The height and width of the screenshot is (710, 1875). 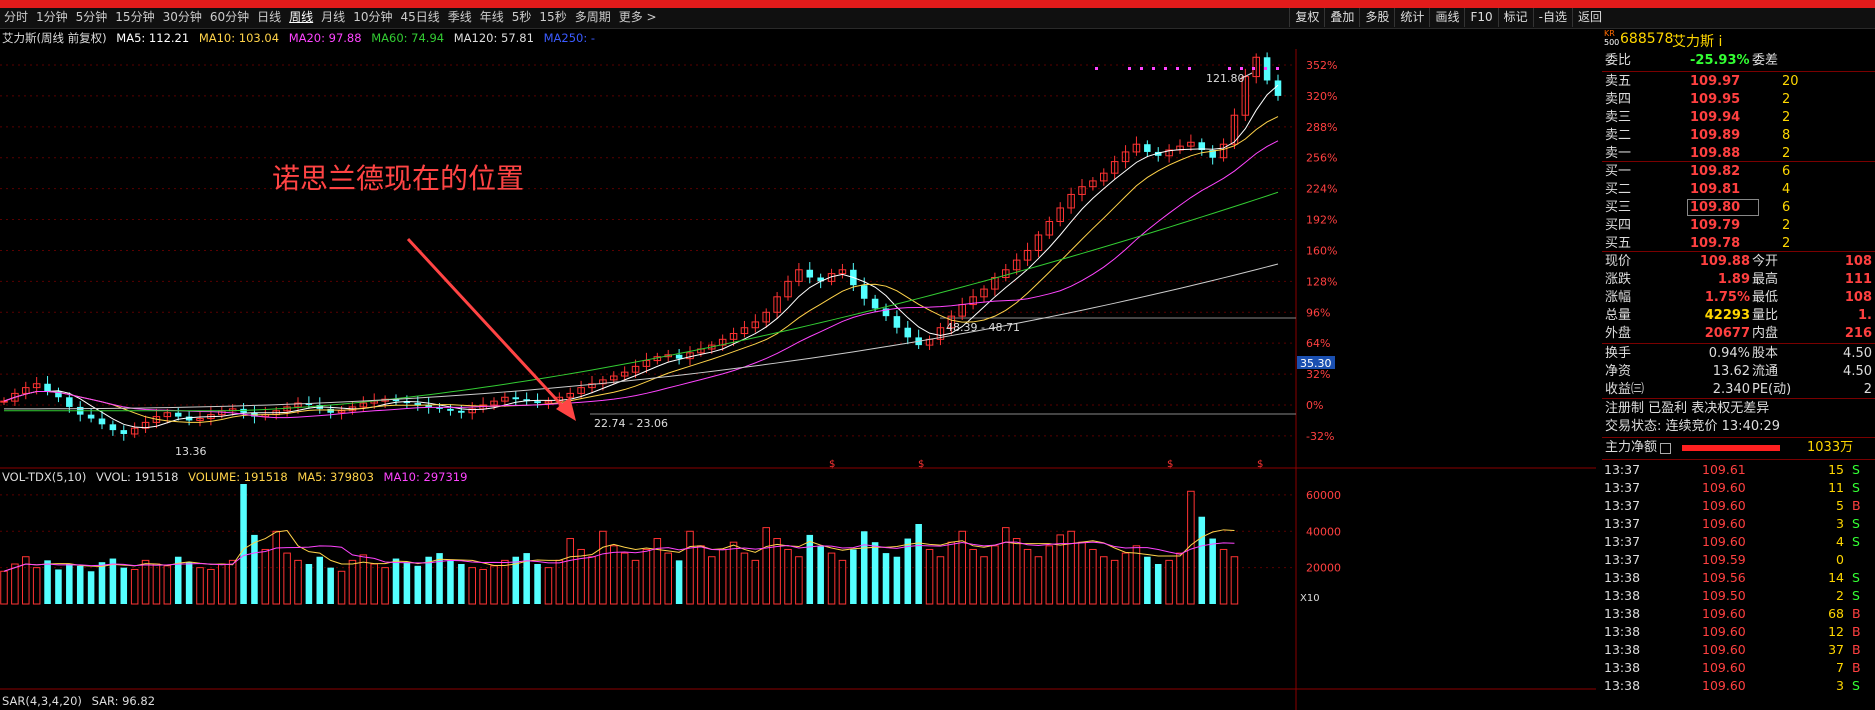 What do you see at coordinates (1738, 427) in the screenshot?
I see `trade-status-row: 交易状态: 连续竞价 13:40:29` at bounding box center [1738, 427].